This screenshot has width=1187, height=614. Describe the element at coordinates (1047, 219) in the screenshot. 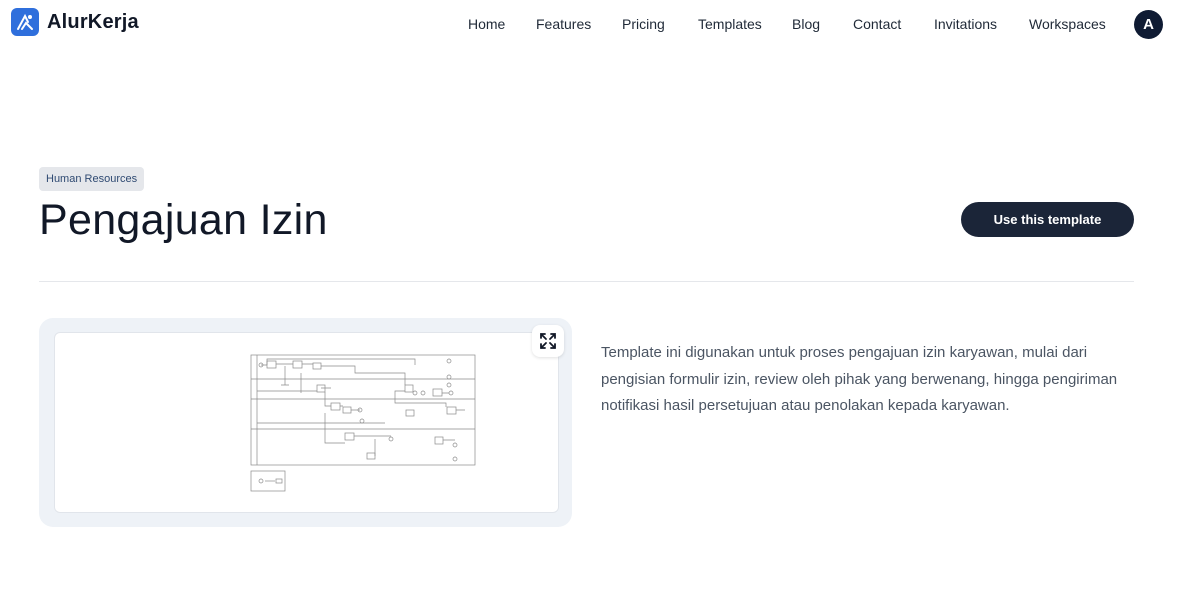

I see `use-template-button: Use this template` at that location.